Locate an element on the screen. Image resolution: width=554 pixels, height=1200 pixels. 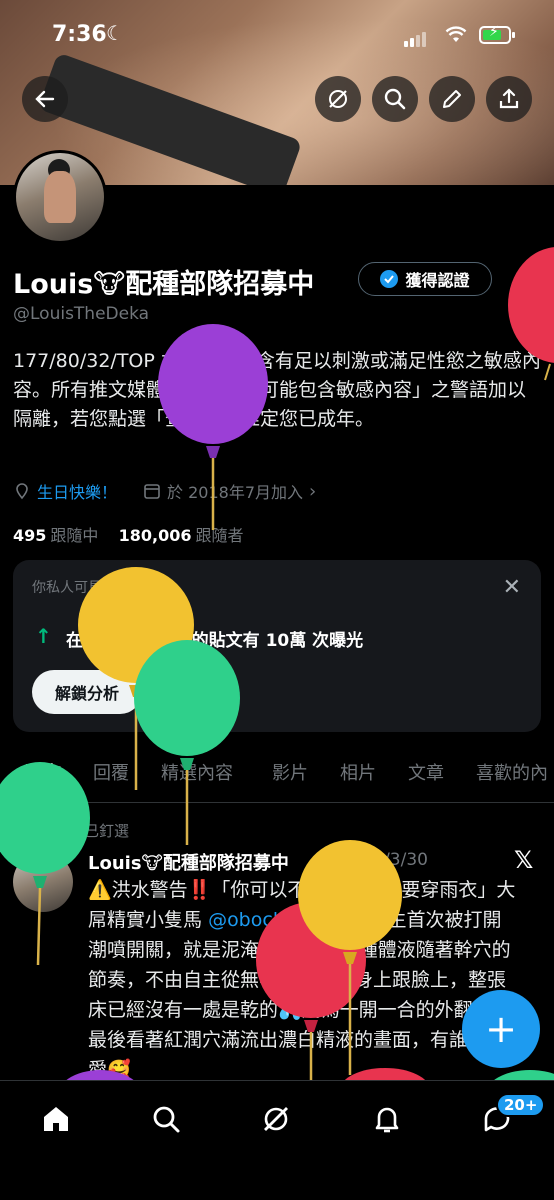
nav-home is located at coordinates (56, 1119).